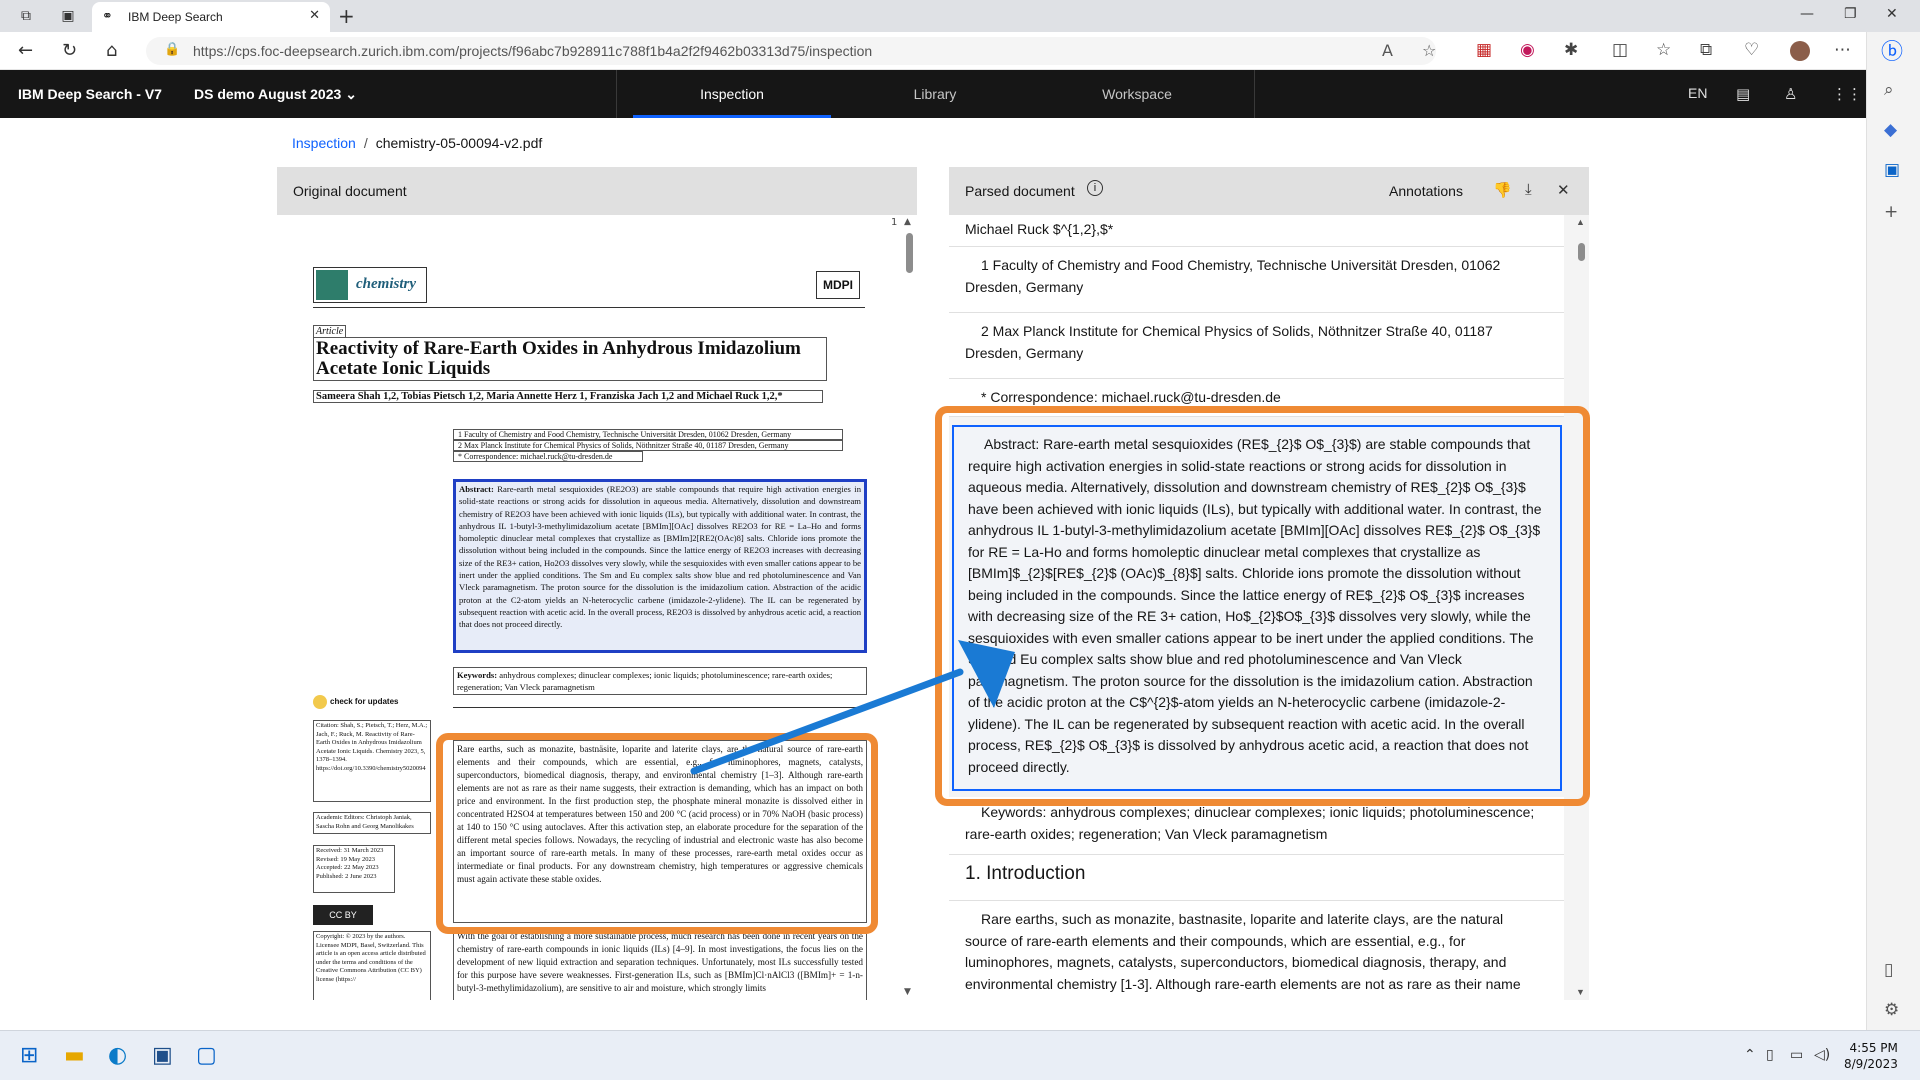 The width and height of the screenshot is (1920, 1080). Describe the element at coordinates (351, 94) in the screenshot. I see `chevron-down-icon: ⌄` at that location.